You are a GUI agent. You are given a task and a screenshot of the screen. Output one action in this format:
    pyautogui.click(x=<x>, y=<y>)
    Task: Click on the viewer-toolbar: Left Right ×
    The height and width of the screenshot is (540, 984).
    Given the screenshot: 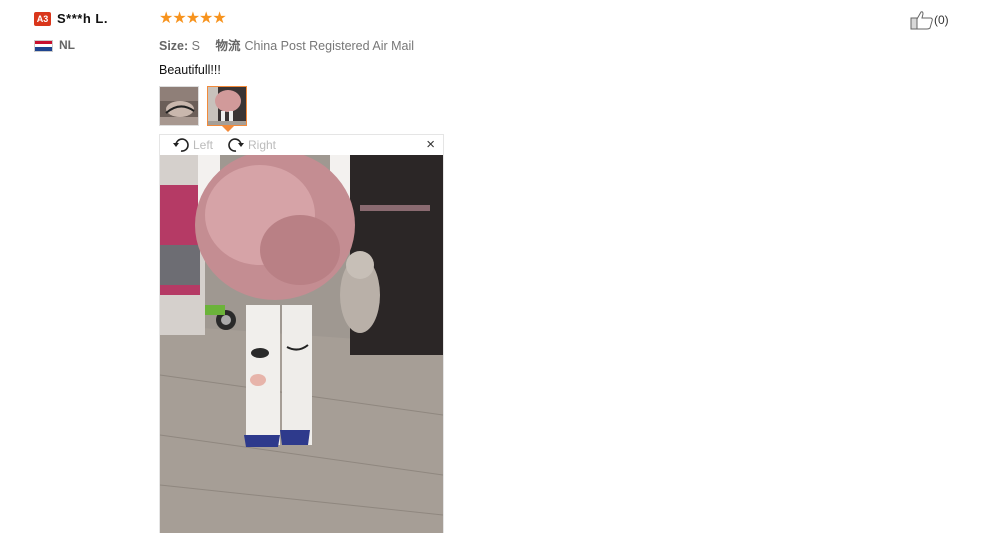 What is the action you would take?
    pyautogui.click(x=301, y=145)
    